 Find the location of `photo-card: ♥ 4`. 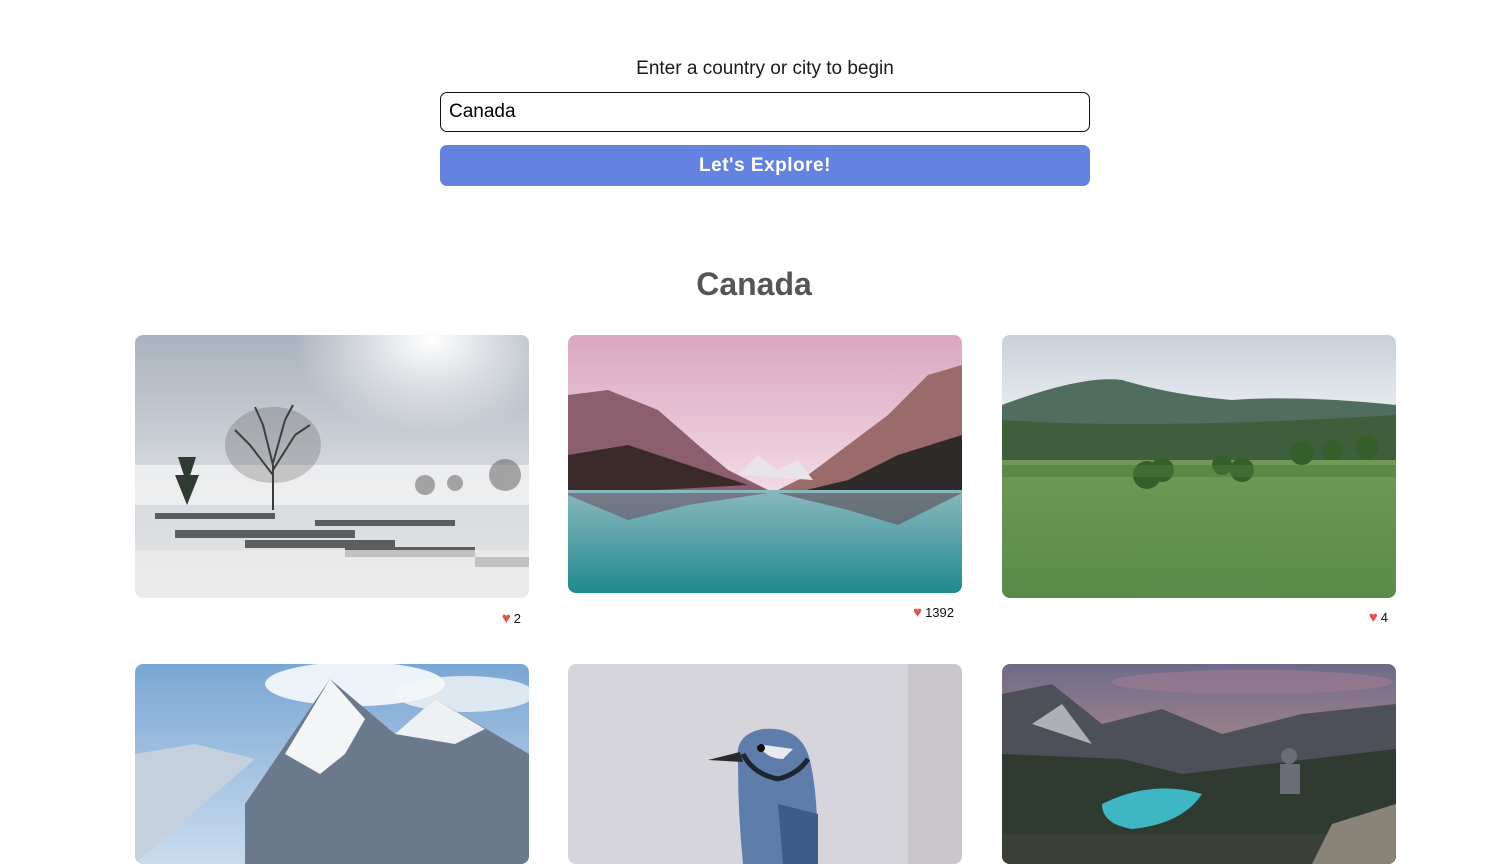

photo-card: ♥ 4 is located at coordinates (1199, 480).